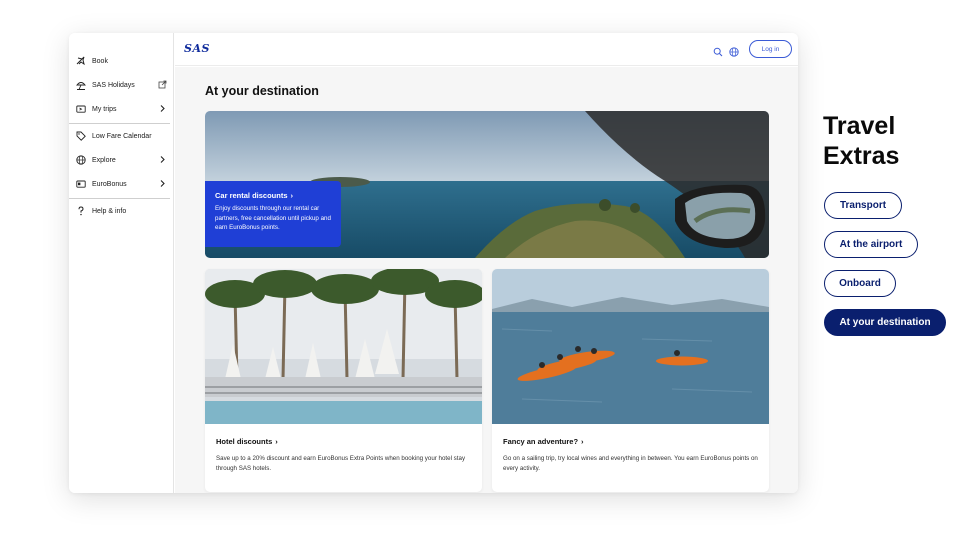 Image resolution: width=980 pixels, height=551 pixels. I want to click on top-bar: SAS Log in, so click(486, 49).